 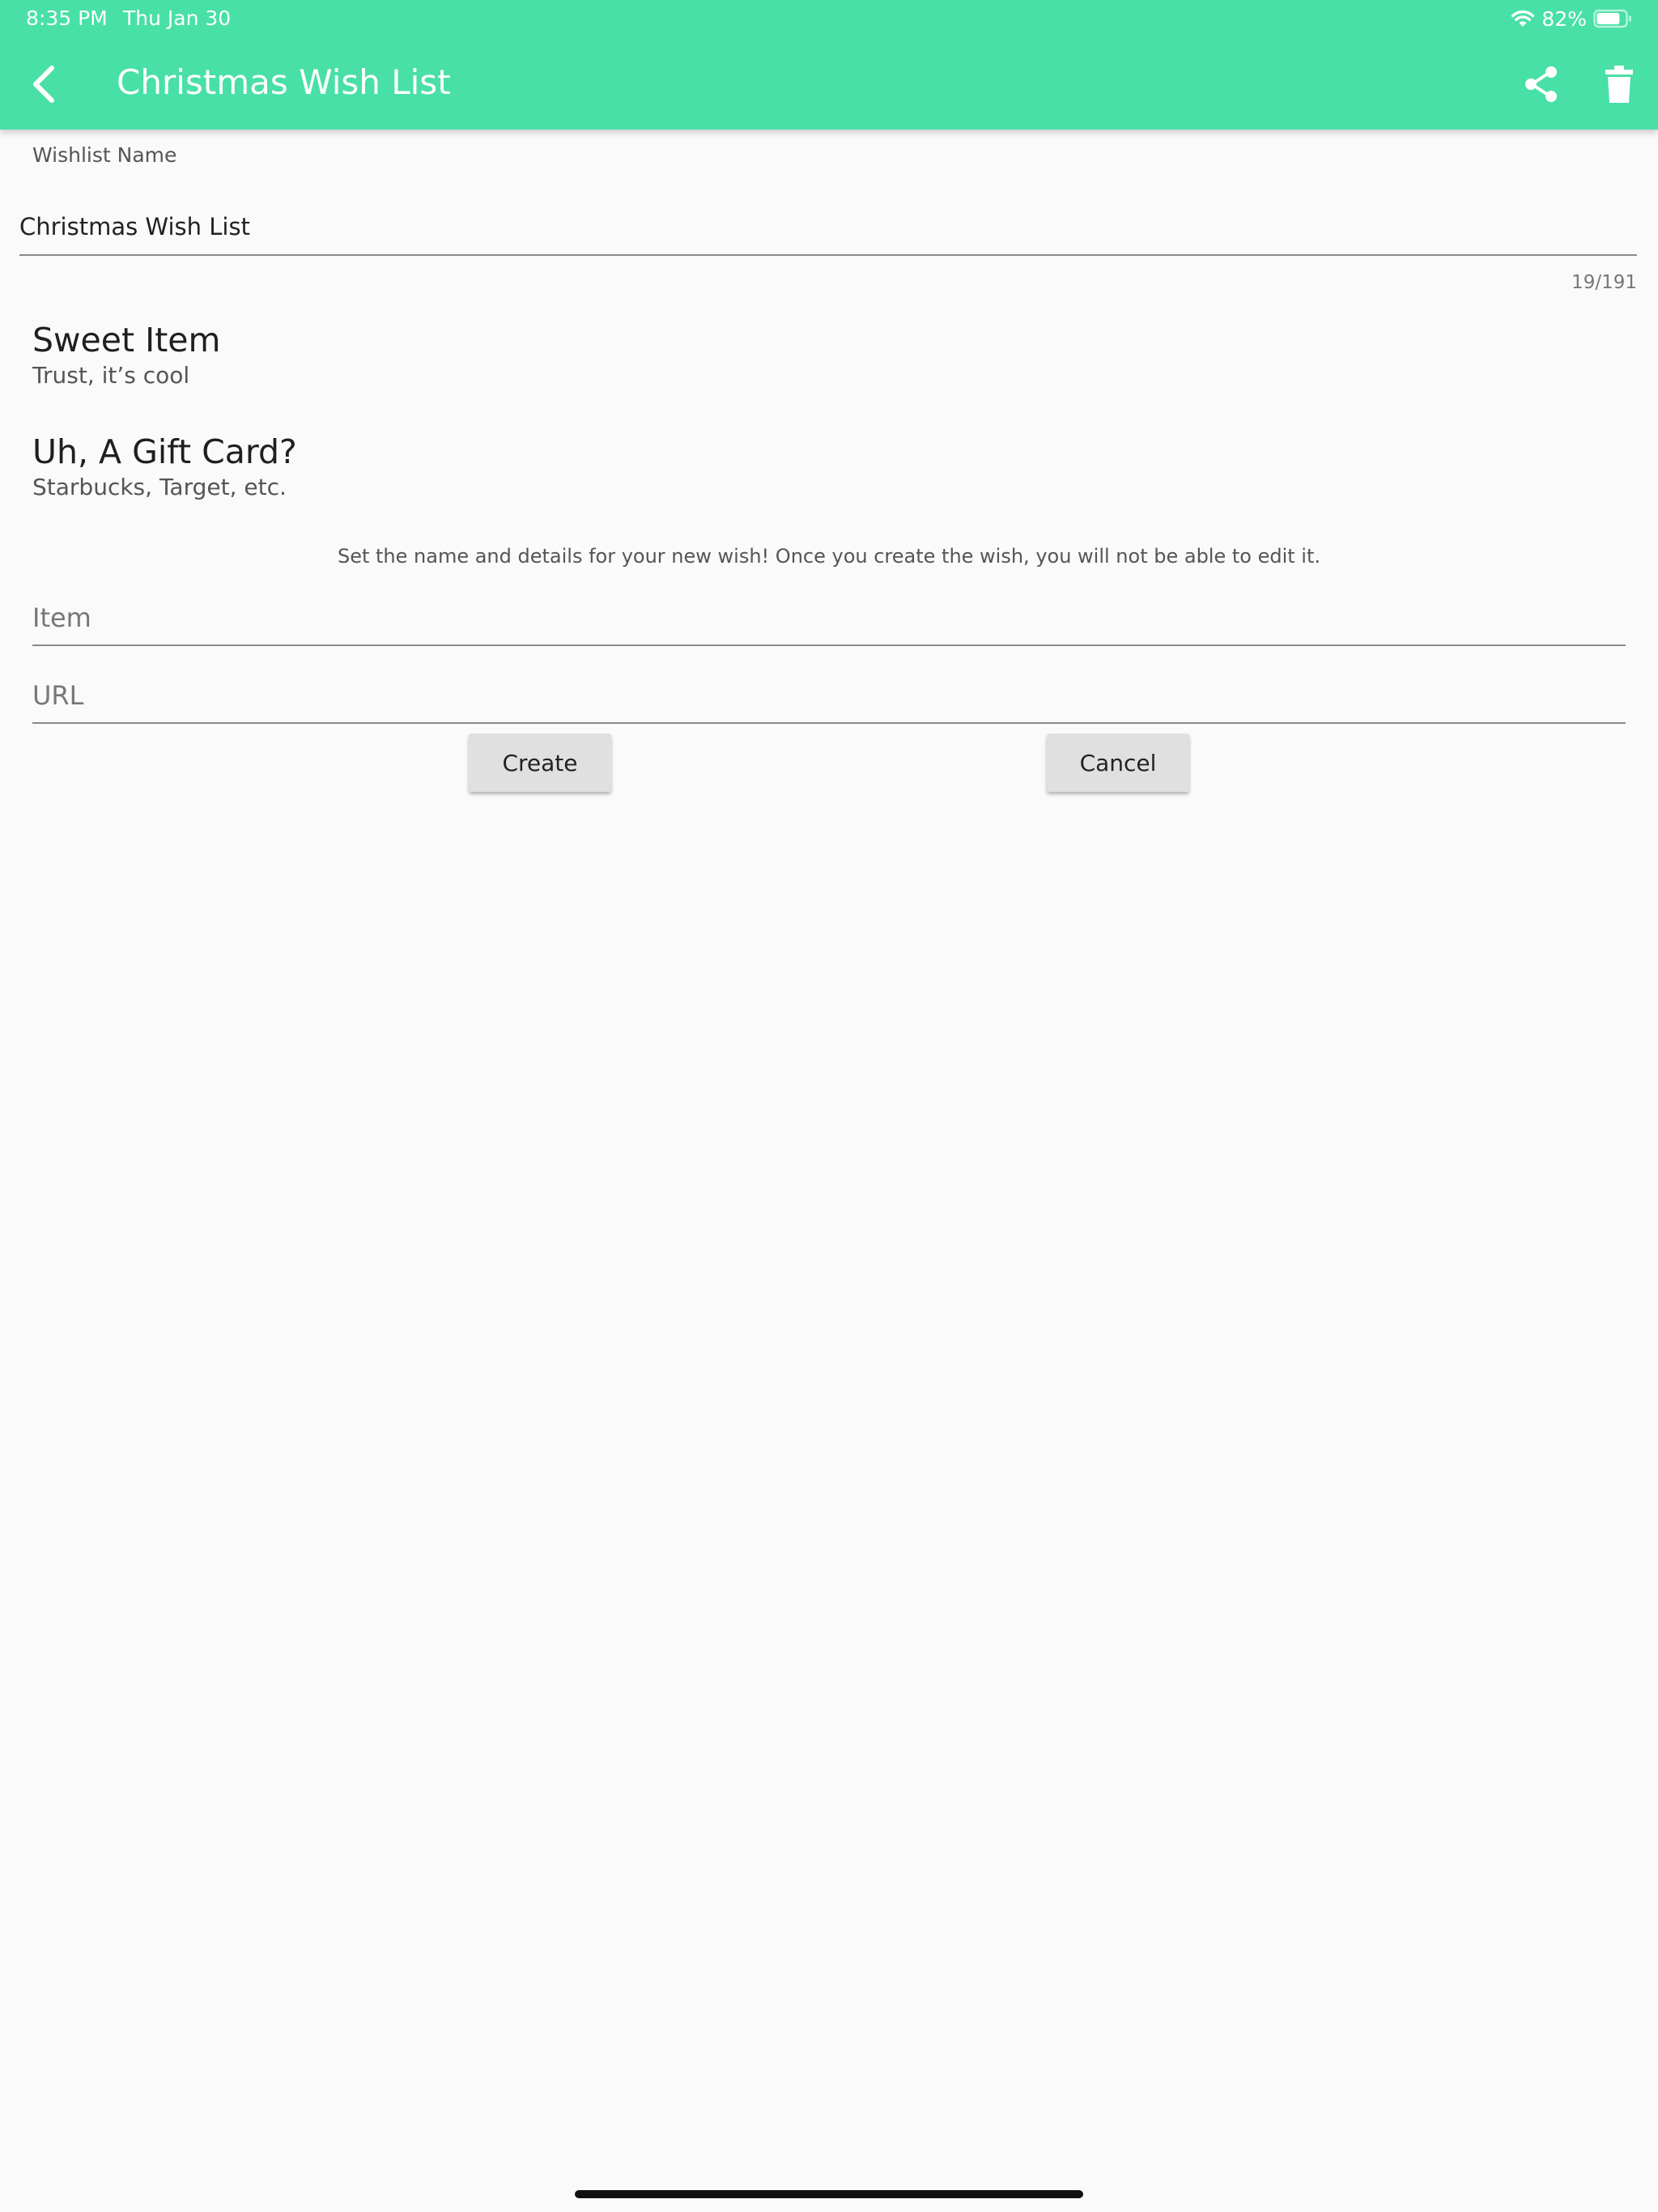 I want to click on wifi-icon, so click(x=1523, y=19).